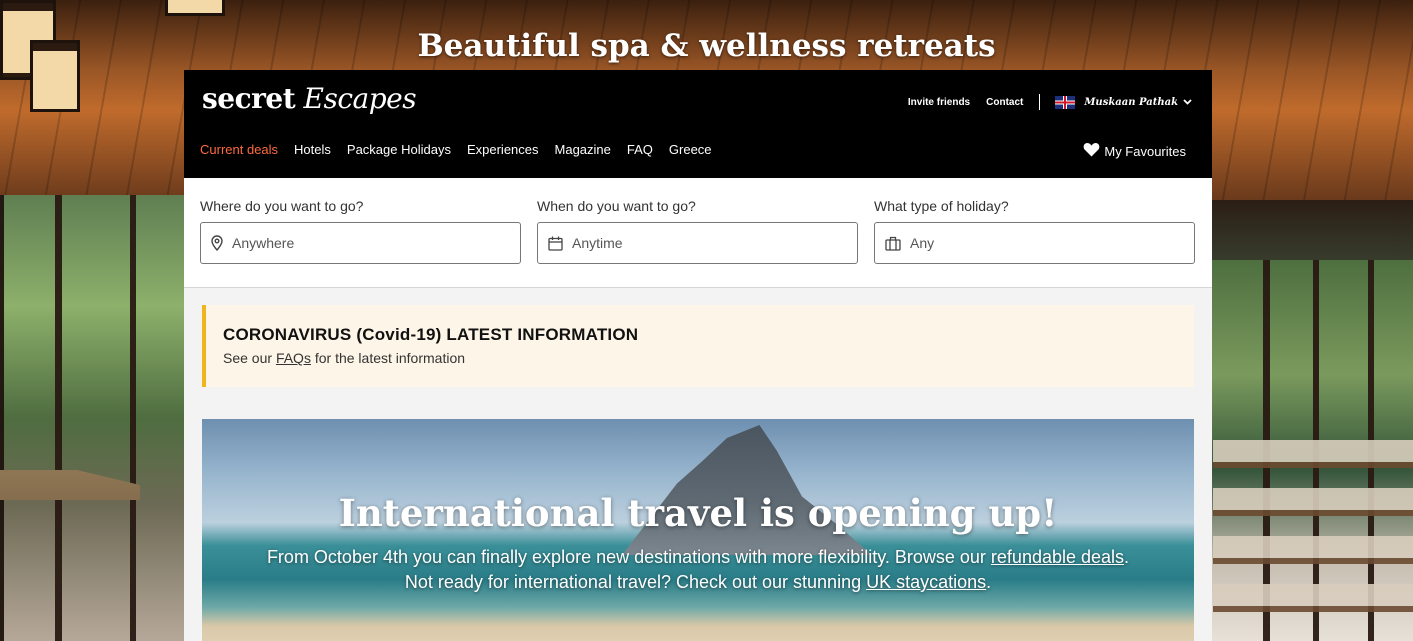 The height and width of the screenshot is (641, 1413). I want to click on covid-notice-text-suffix: for the latest information, so click(388, 358).